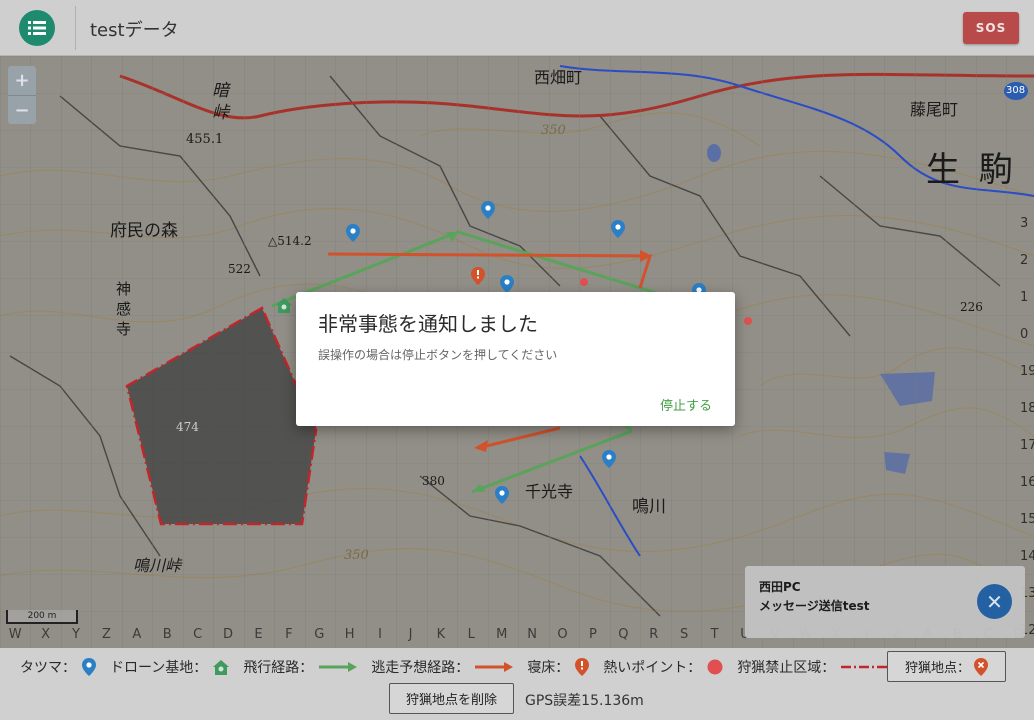 Image resolution: width=1034 pixels, height=720 pixels. What do you see at coordinates (76, 634) in the screenshot?
I see `grid-column-letter: Y` at bounding box center [76, 634].